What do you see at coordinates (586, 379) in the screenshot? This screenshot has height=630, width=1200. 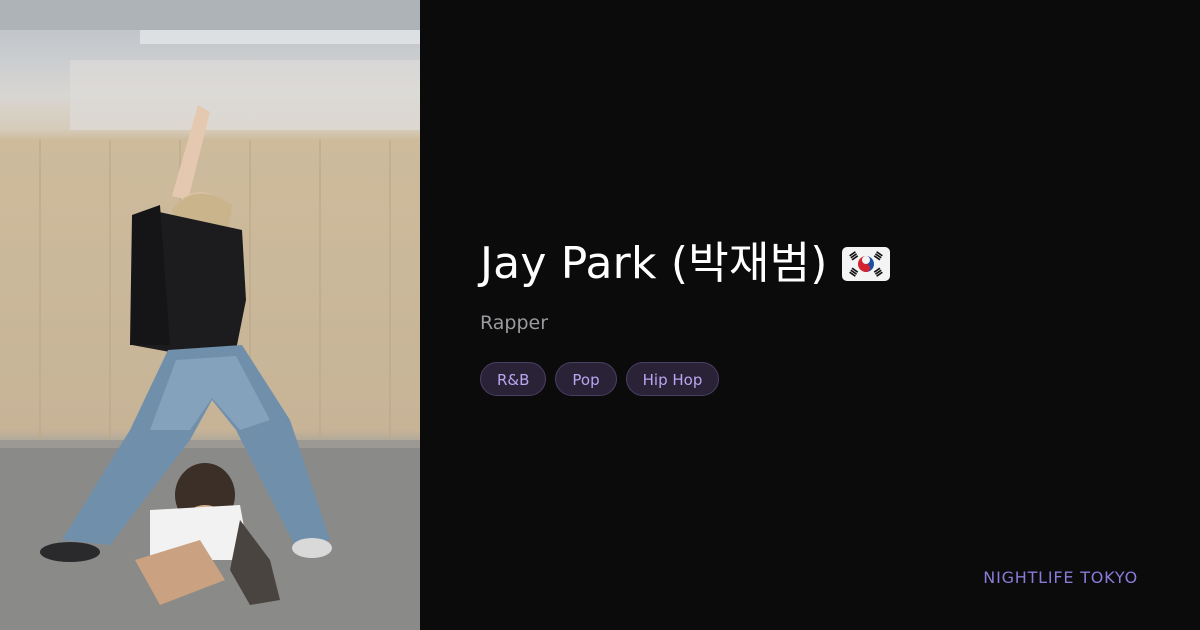 I see `genre-tag: Pop` at bounding box center [586, 379].